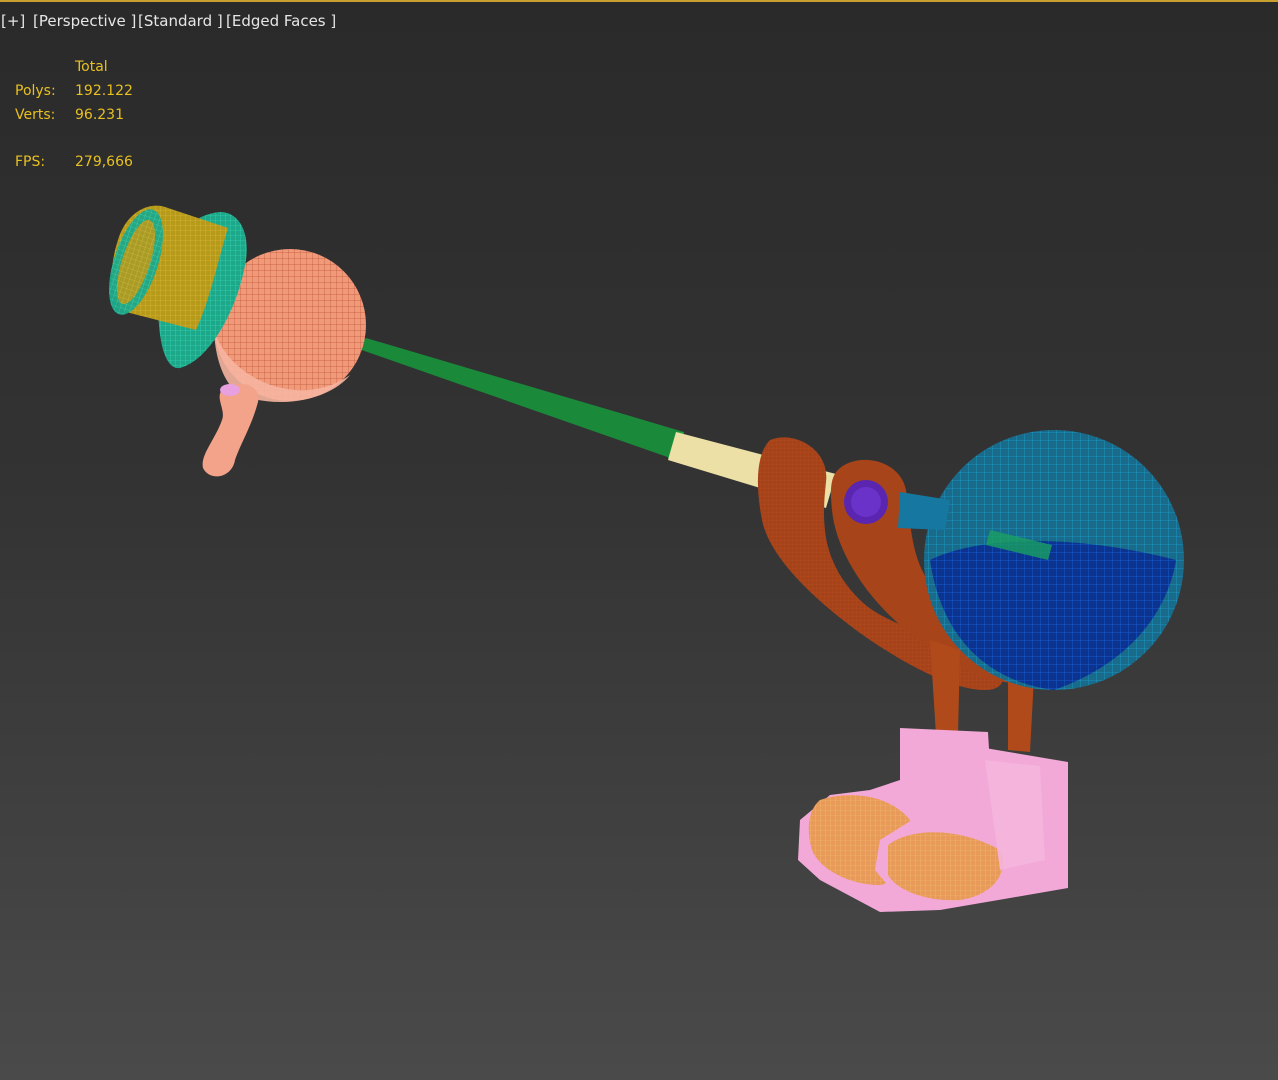 The height and width of the screenshot is (1080, 1278). I want to click on nose-icon, so click(230, 430).